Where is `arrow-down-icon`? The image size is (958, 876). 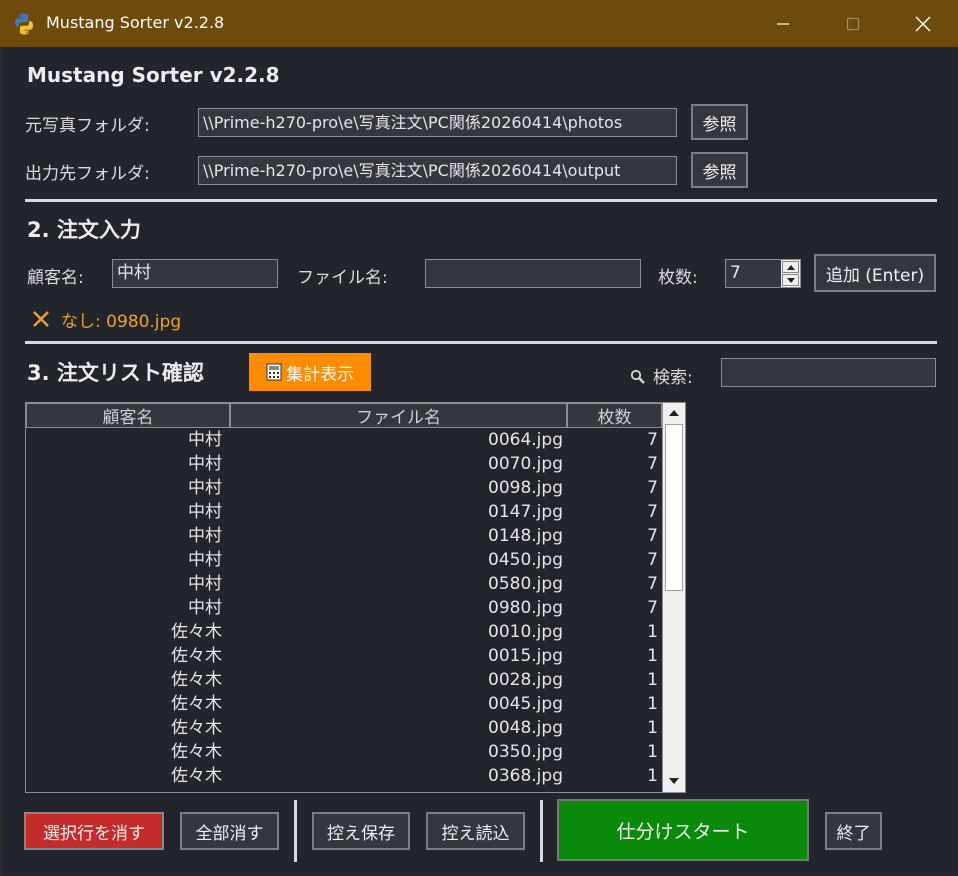 arrow-down-icon is located at coordinates (790, 280).